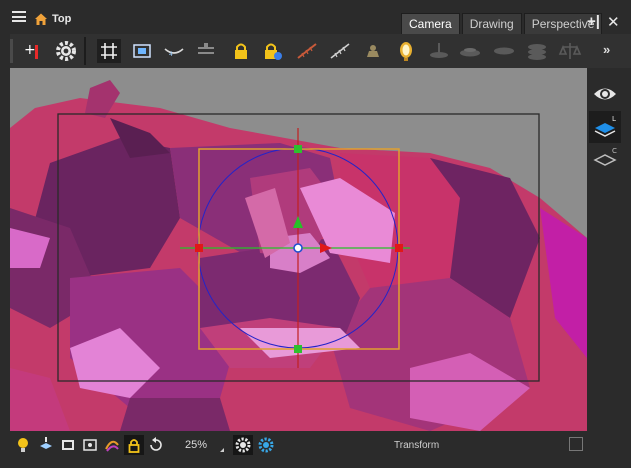 Image resolution: width=631 pixels, height=468 pixels. What do you see at coordinates (504, 51) in the screenshot?
I see `flat-layer-icon` at bounding box center [504, 51].